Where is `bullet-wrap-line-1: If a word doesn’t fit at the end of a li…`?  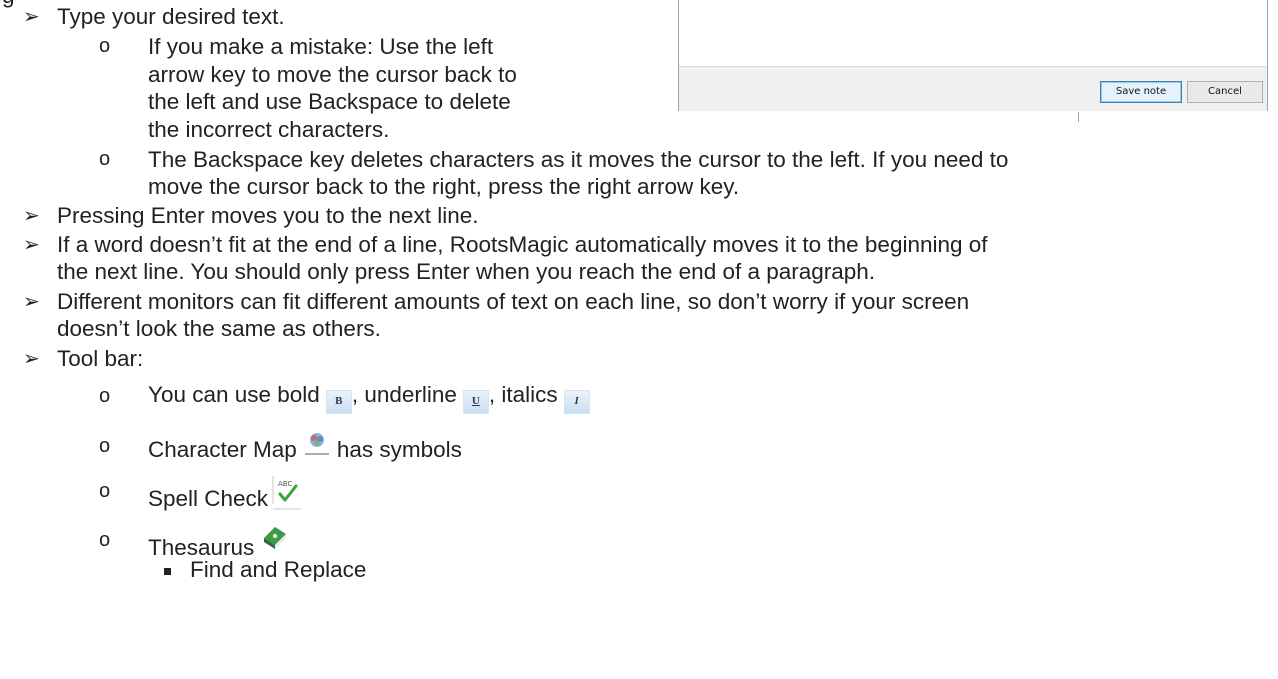
bullet-wrap-line-1: If a word doesn’t fit at the end of a li… is located at coordinates (522, 244).